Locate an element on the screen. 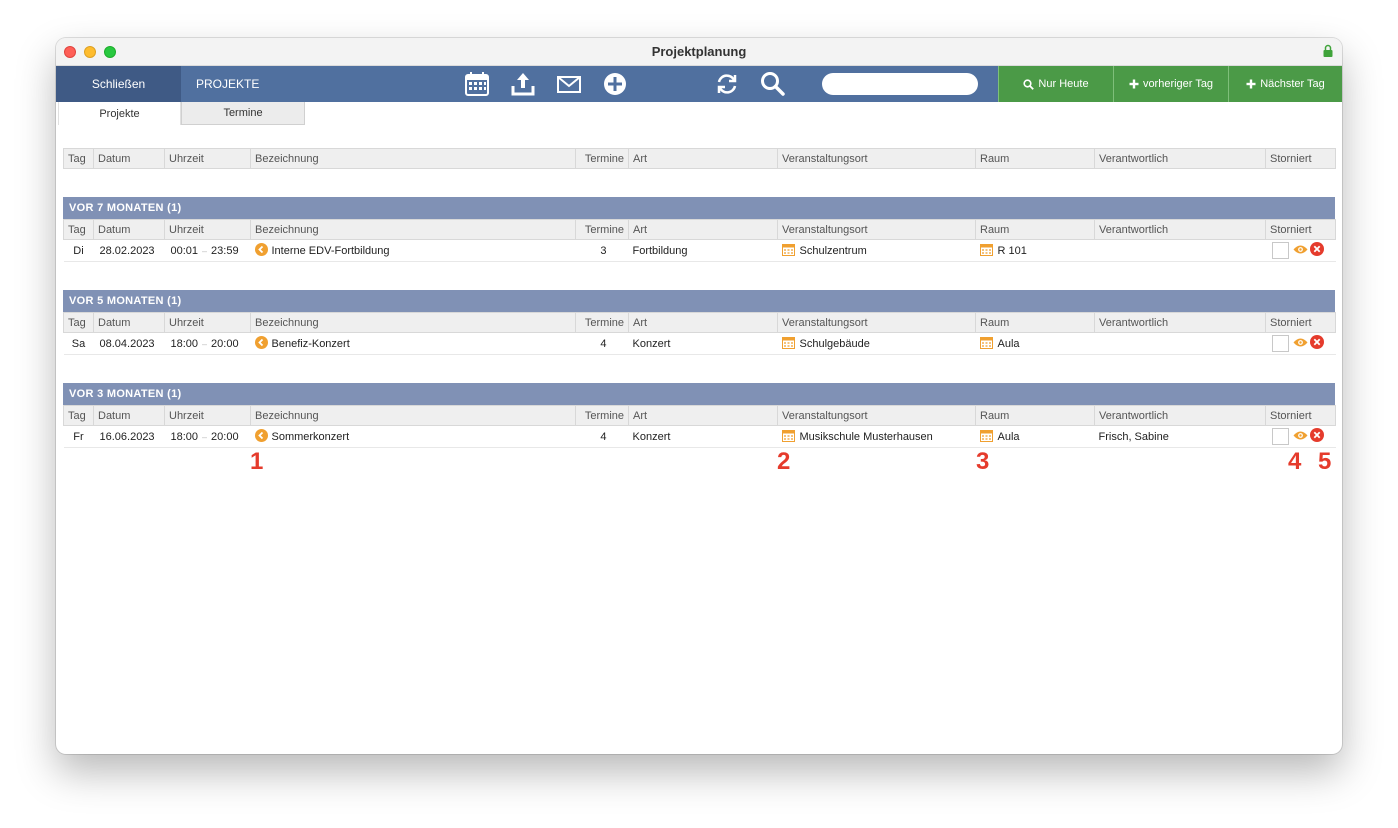 This screenshot has height=828, width=1398. col-header-art: Art is located at coordinates (703, 158).